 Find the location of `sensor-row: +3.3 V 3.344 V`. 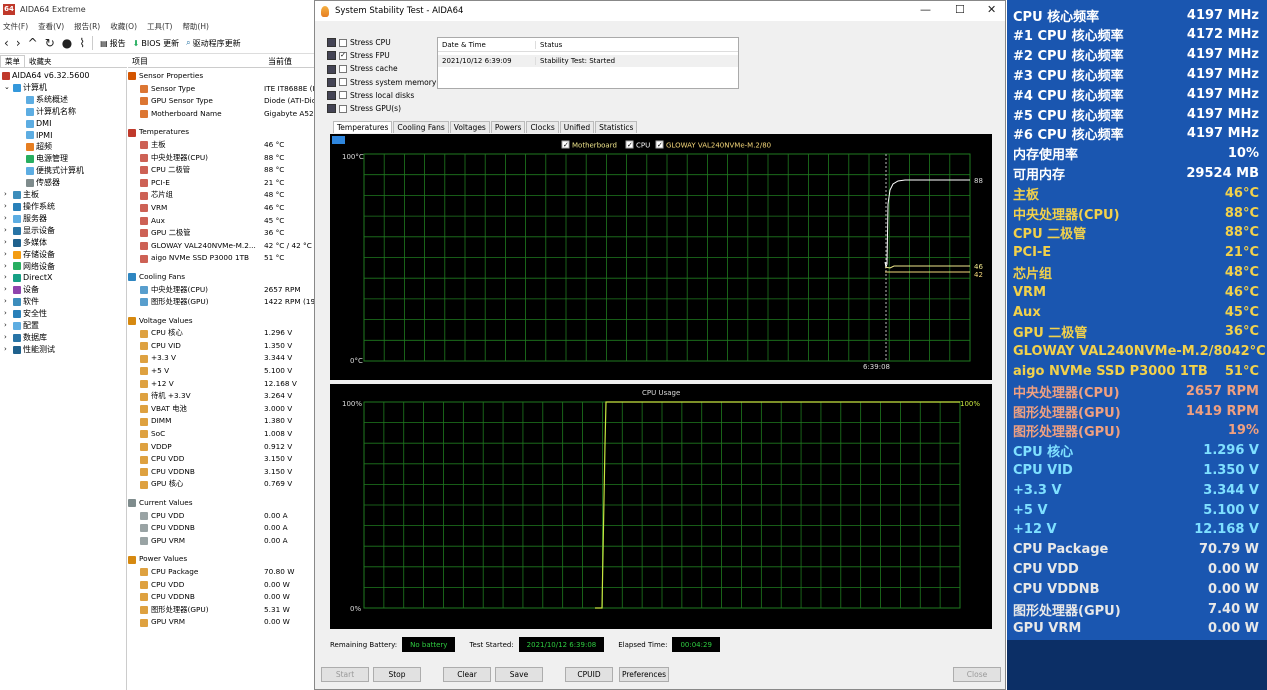

sensor-row: +3.3 V 3.344 V is located at coordinates (223, 358).